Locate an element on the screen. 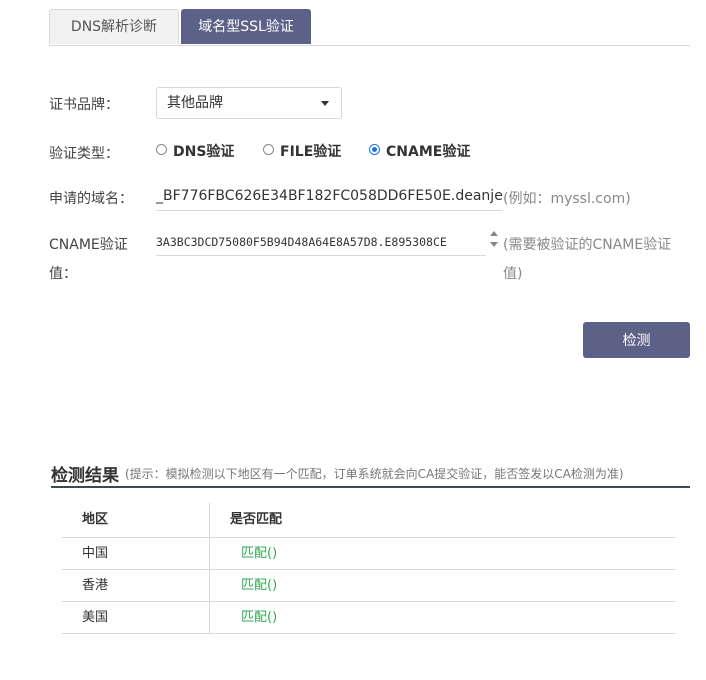 The height and width of the screenshot is (680, 706). check-button: 检测 is located at coordinates (636, 340).